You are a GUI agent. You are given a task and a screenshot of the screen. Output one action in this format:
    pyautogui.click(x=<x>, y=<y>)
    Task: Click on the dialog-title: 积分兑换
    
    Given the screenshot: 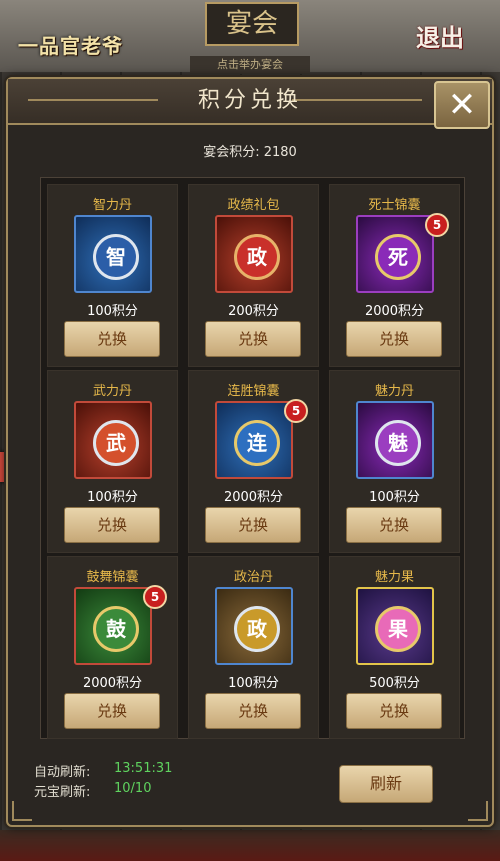 What is the action you would take?
    pyautogui.click(x=249, y=100)
    